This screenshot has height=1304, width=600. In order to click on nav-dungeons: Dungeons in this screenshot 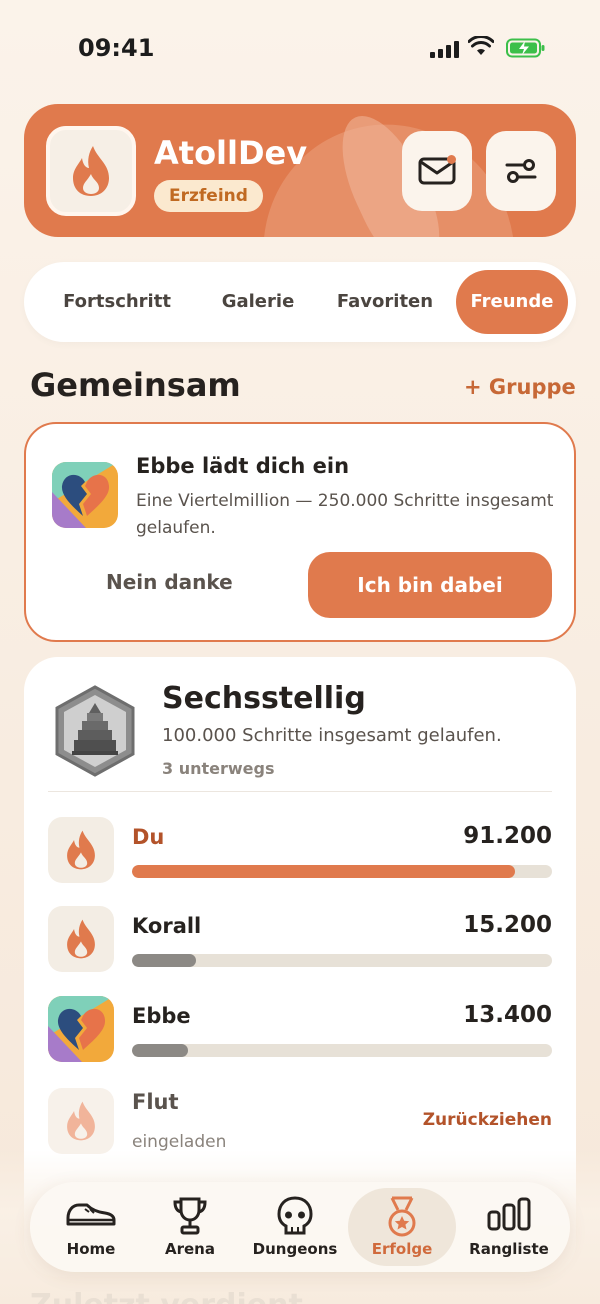, I will do `click(295, 1227)`.